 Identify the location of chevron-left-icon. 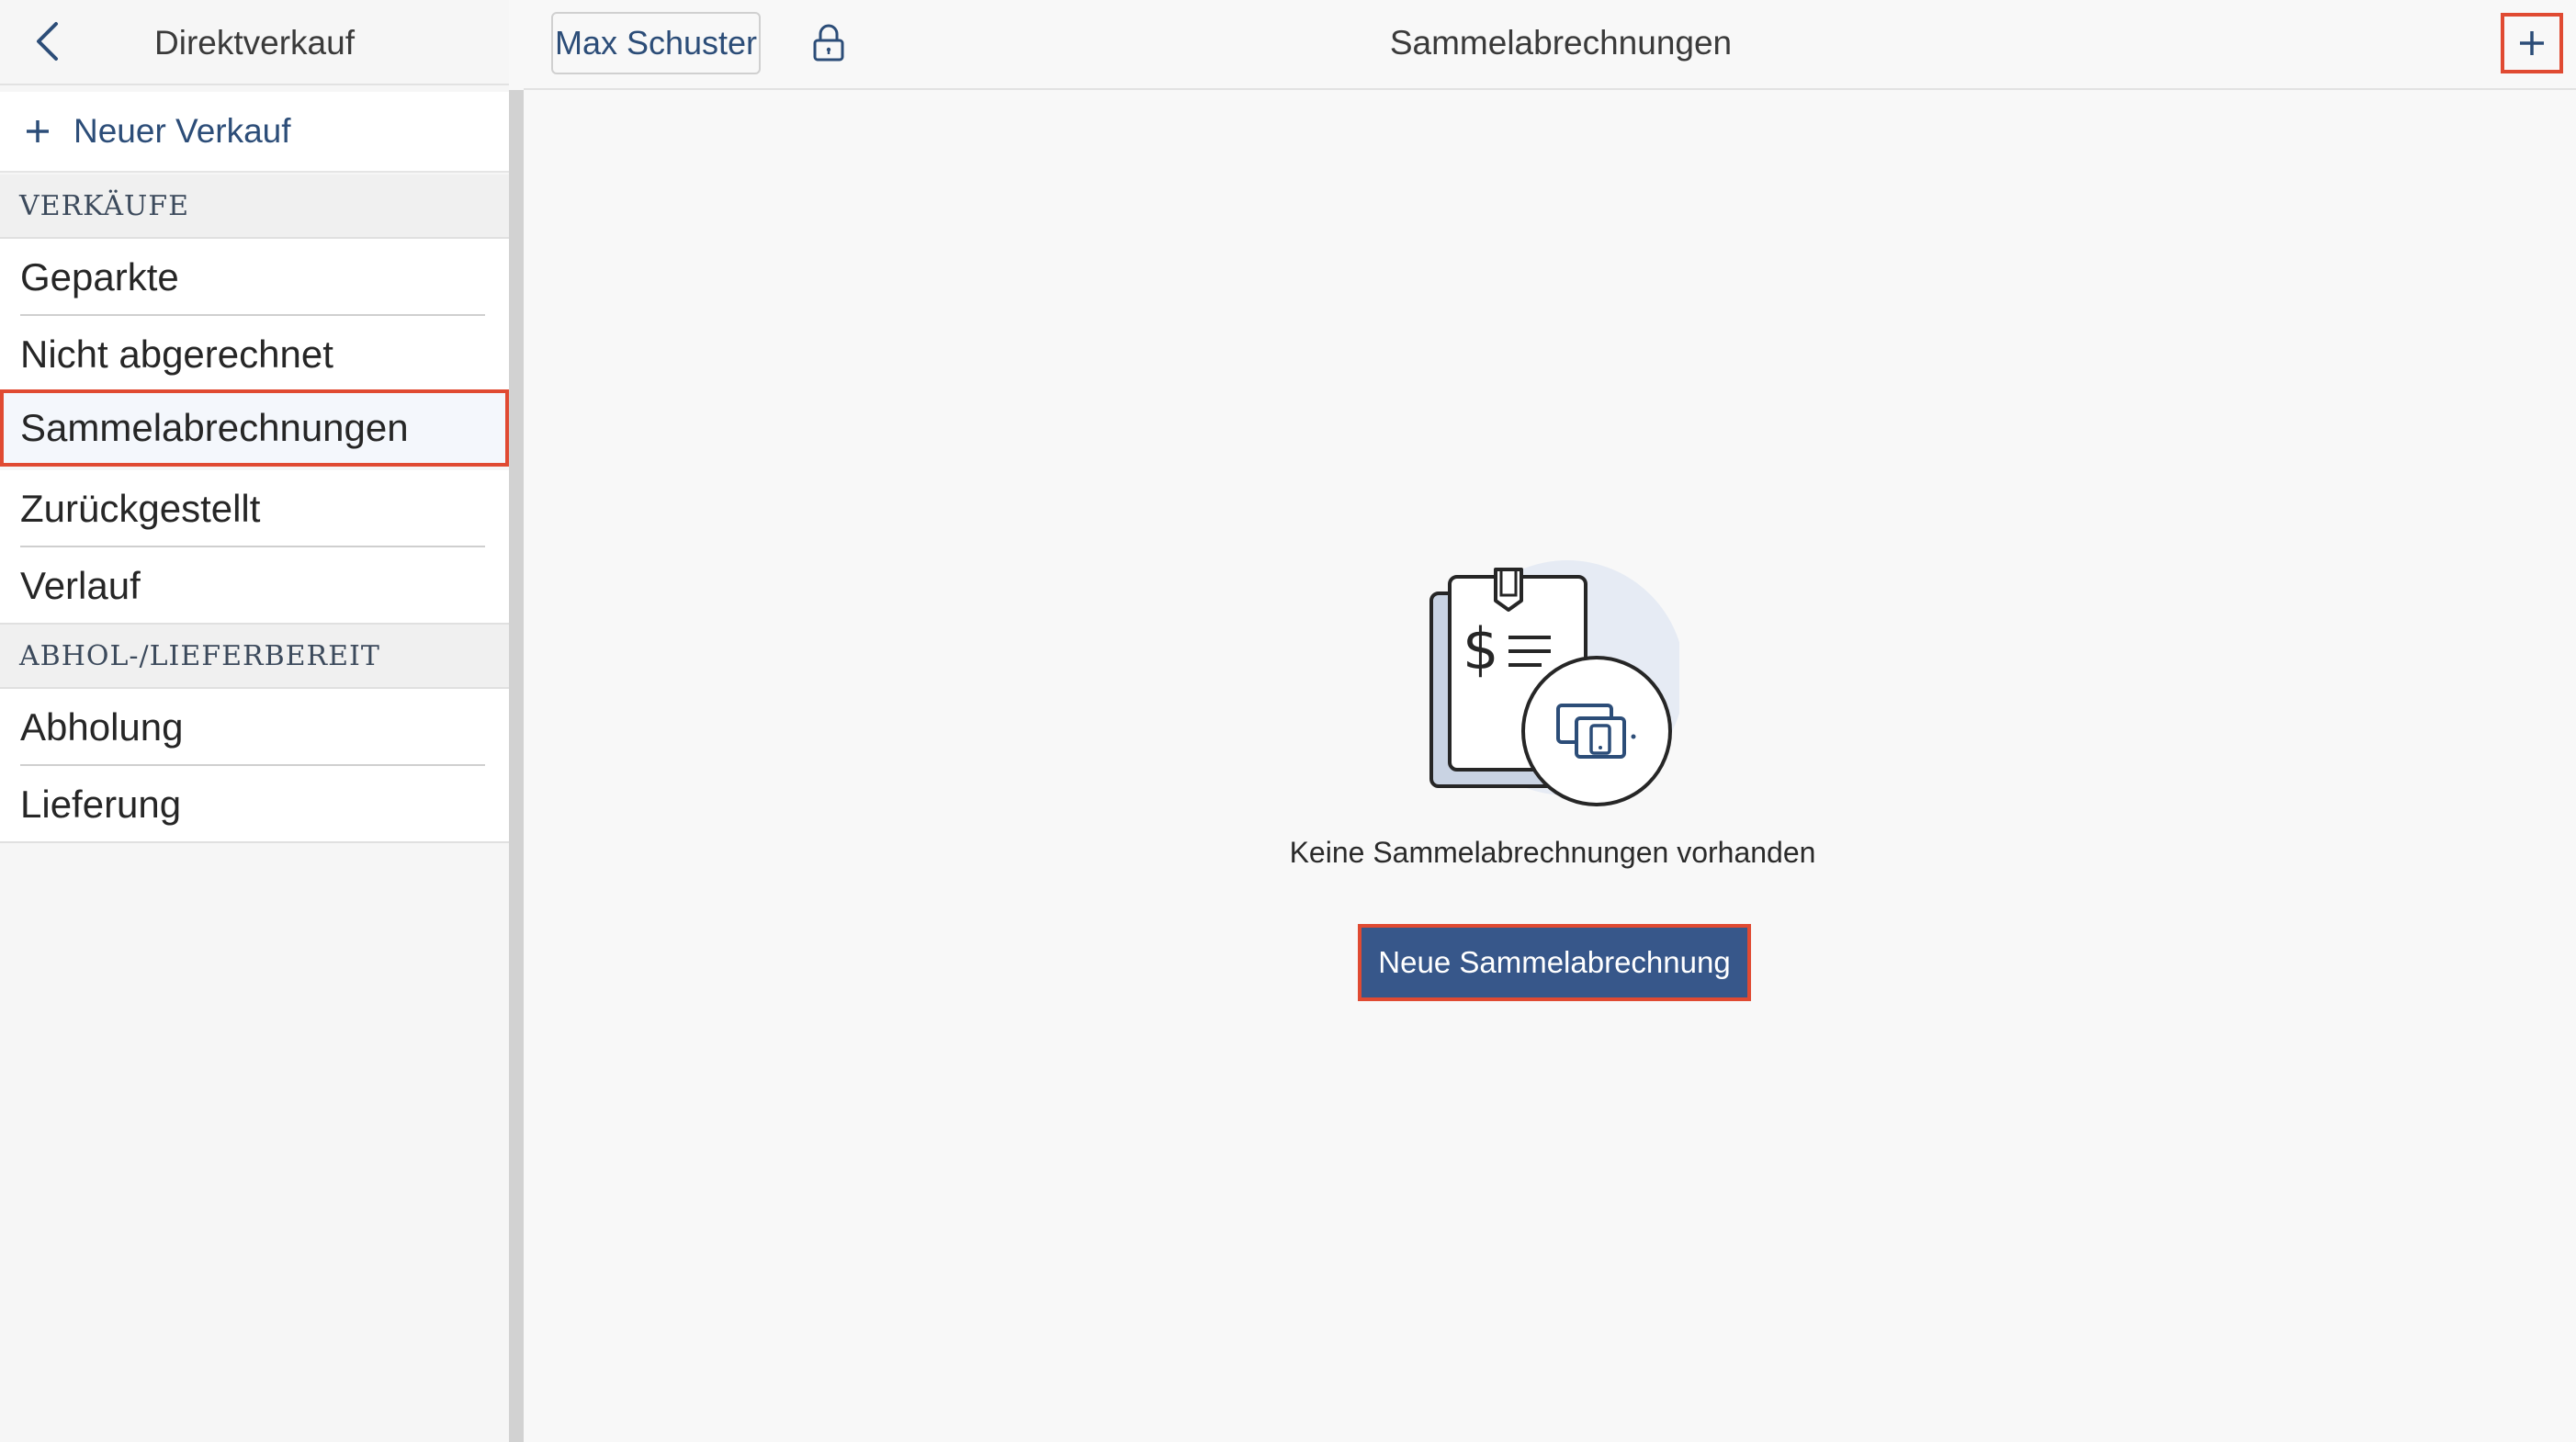
(47, 41).